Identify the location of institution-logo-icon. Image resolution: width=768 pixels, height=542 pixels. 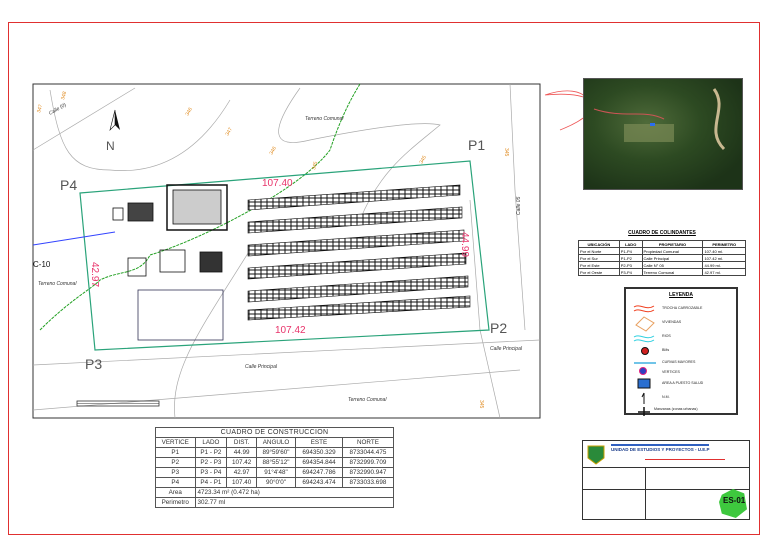
(596, 455).